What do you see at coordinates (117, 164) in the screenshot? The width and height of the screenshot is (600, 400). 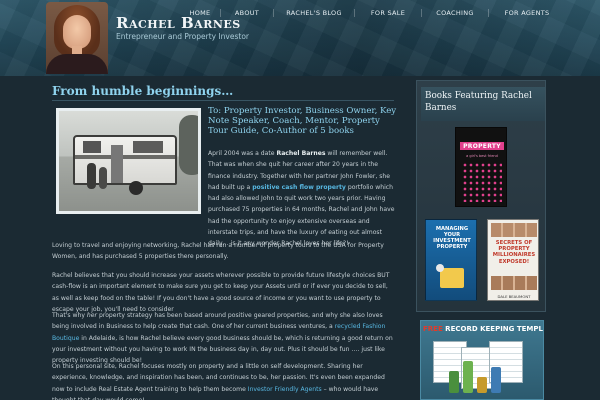 I see `photo-door` at bounding box center [117, 164].